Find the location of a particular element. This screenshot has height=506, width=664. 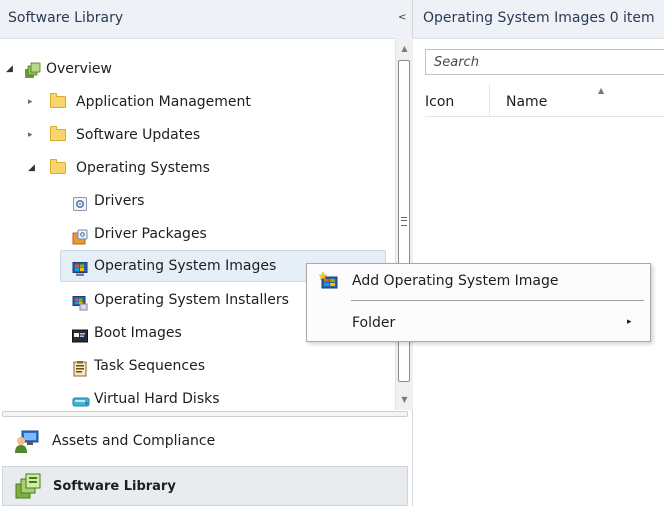

tree-item-label: Operating System Images is located at coordinates (185, 266).